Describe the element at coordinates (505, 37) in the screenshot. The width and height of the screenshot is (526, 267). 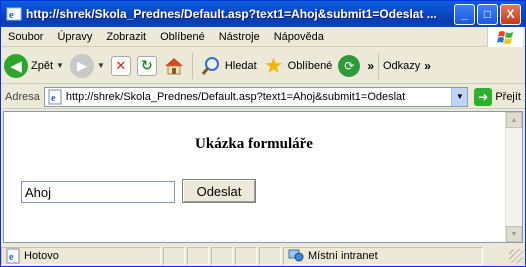
I see `windows-logo-icon` at that location.